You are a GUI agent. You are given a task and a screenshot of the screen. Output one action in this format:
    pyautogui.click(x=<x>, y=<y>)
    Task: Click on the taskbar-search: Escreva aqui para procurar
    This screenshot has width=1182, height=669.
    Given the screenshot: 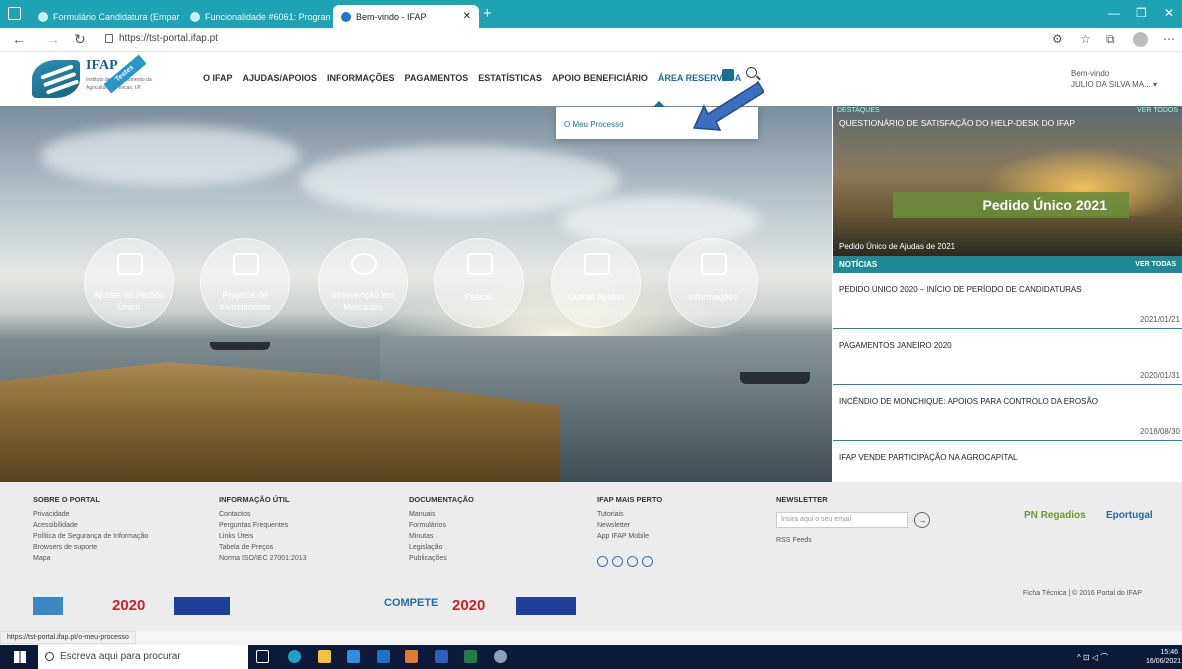 What is the action you would take?
    pyautogui.click(x=143, y=657)
    